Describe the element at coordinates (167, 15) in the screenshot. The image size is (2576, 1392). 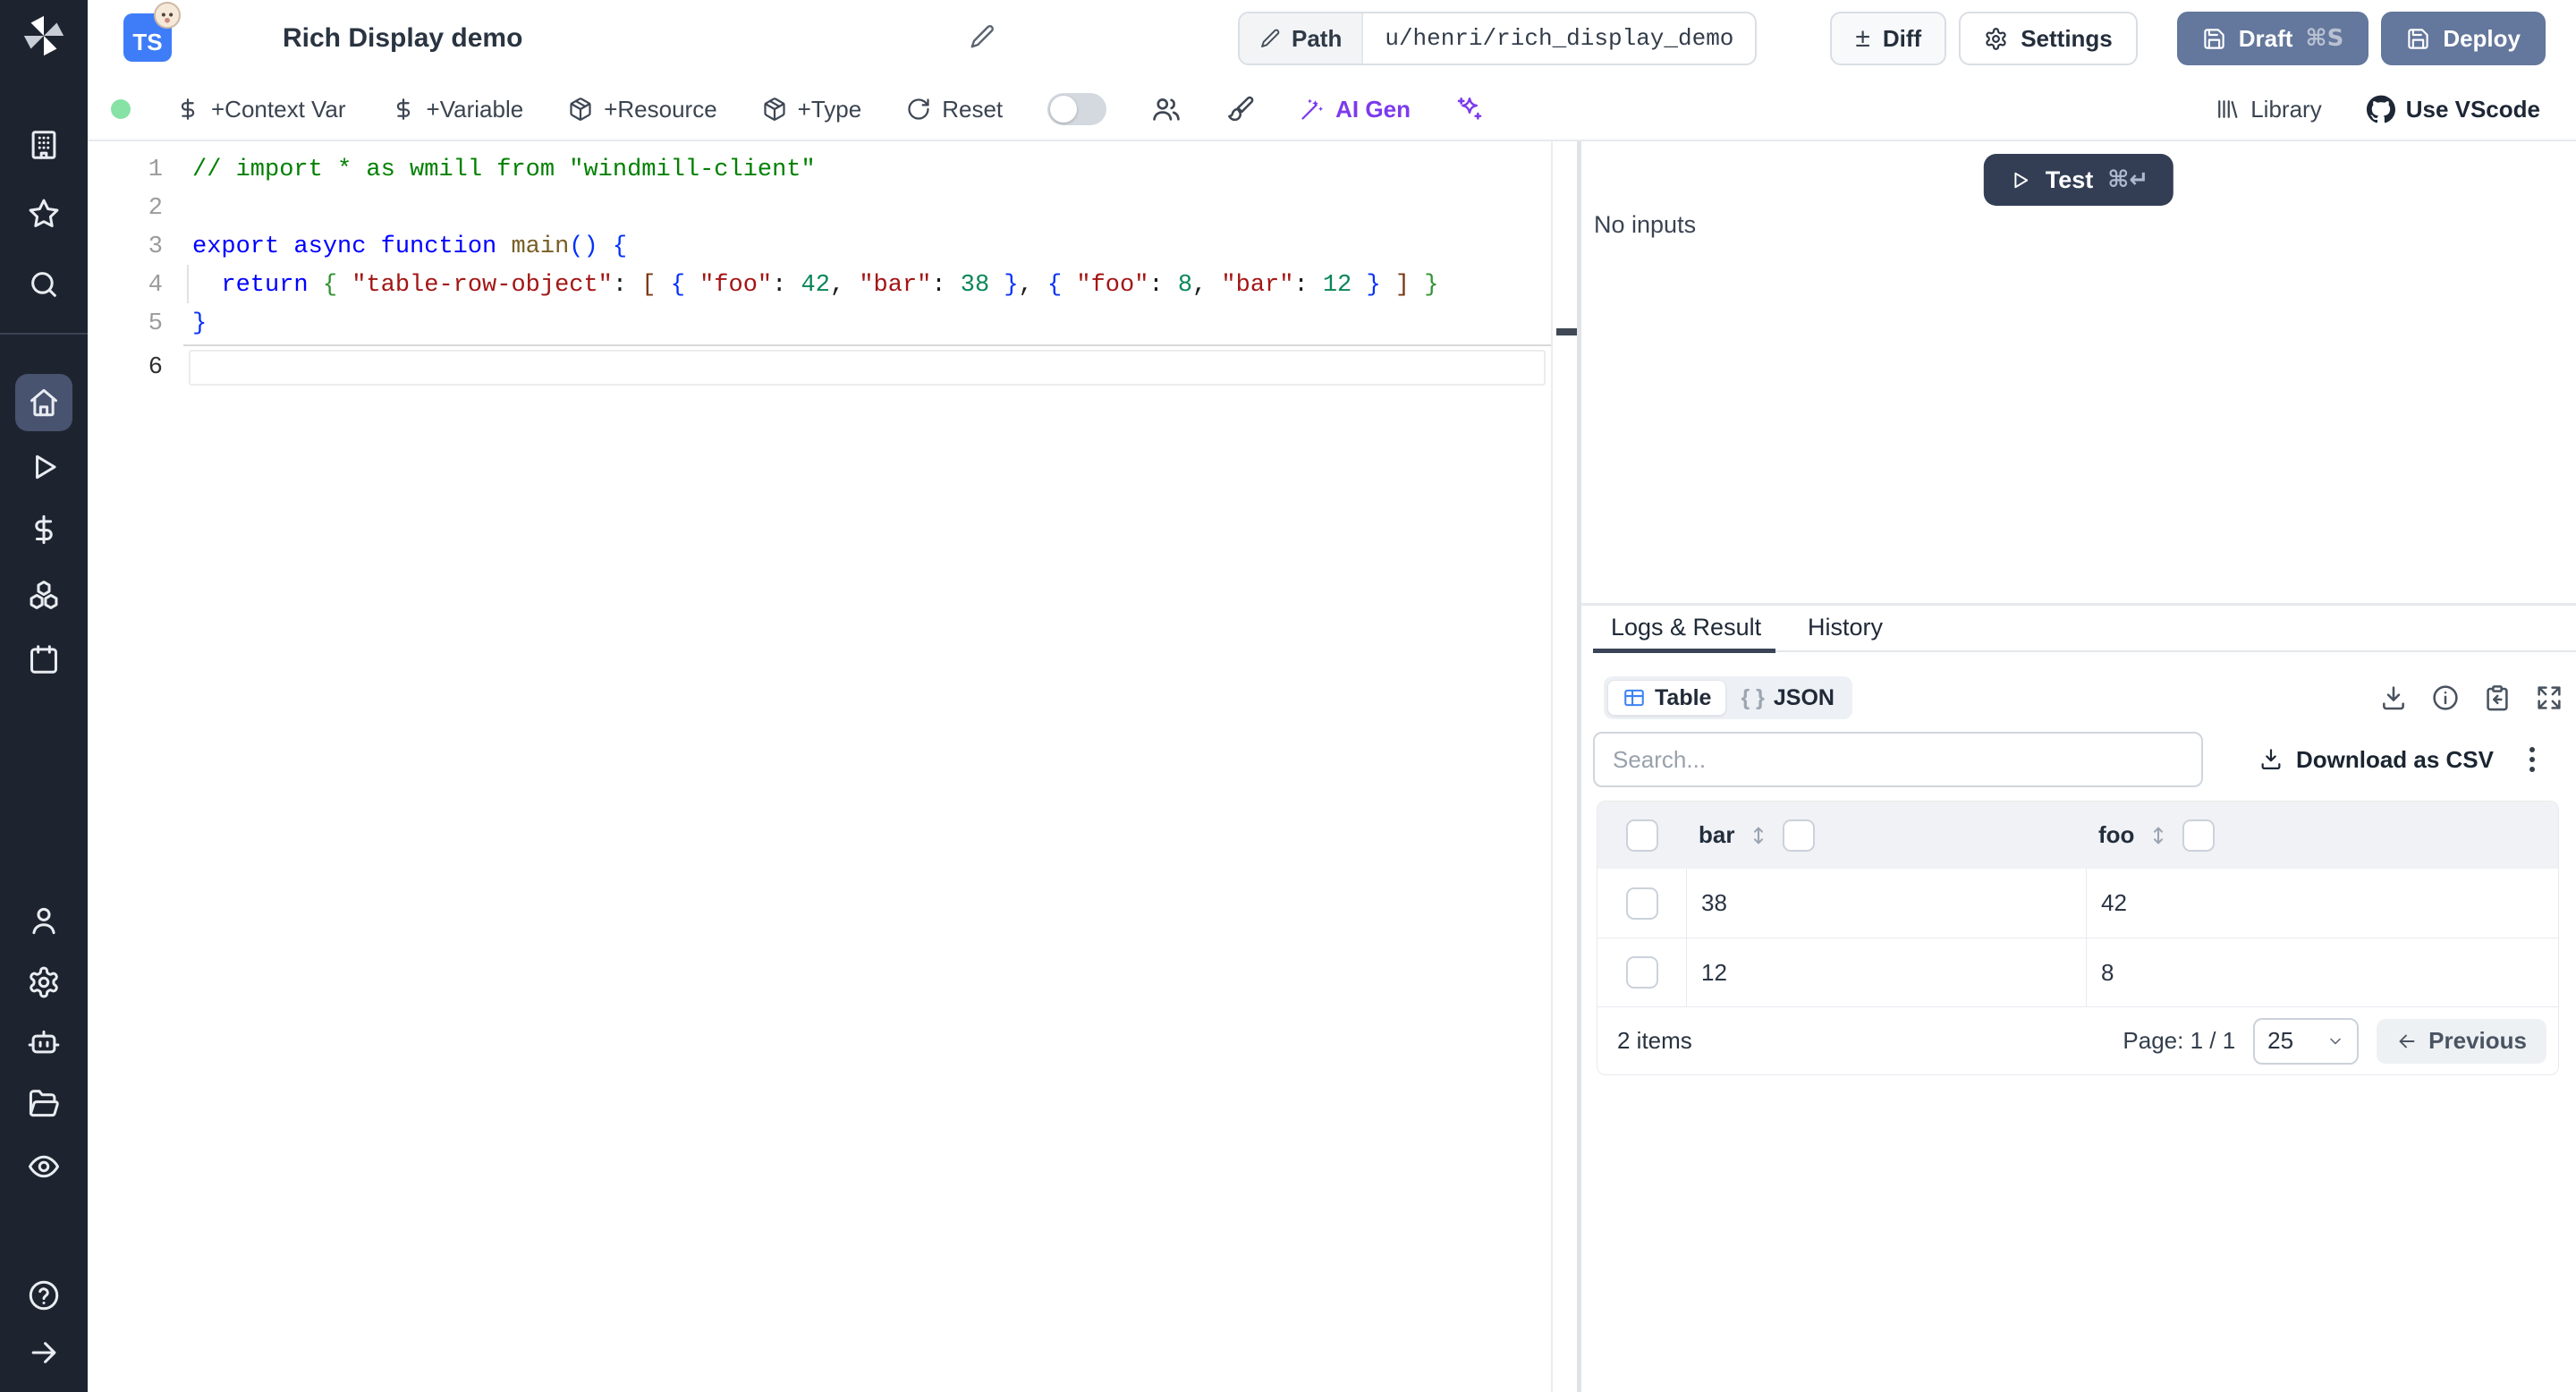
I see `baby-emoji-badge` at that location.